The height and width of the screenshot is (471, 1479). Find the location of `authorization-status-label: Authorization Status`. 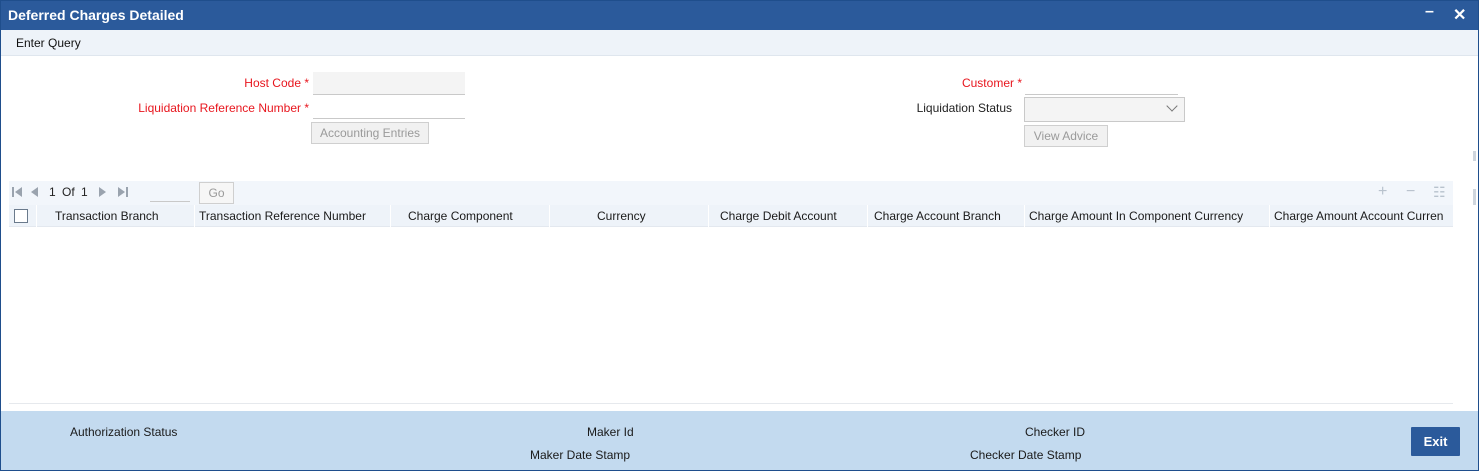

authorization-status-label: Authorization Status is located at coordinates (124, 432).